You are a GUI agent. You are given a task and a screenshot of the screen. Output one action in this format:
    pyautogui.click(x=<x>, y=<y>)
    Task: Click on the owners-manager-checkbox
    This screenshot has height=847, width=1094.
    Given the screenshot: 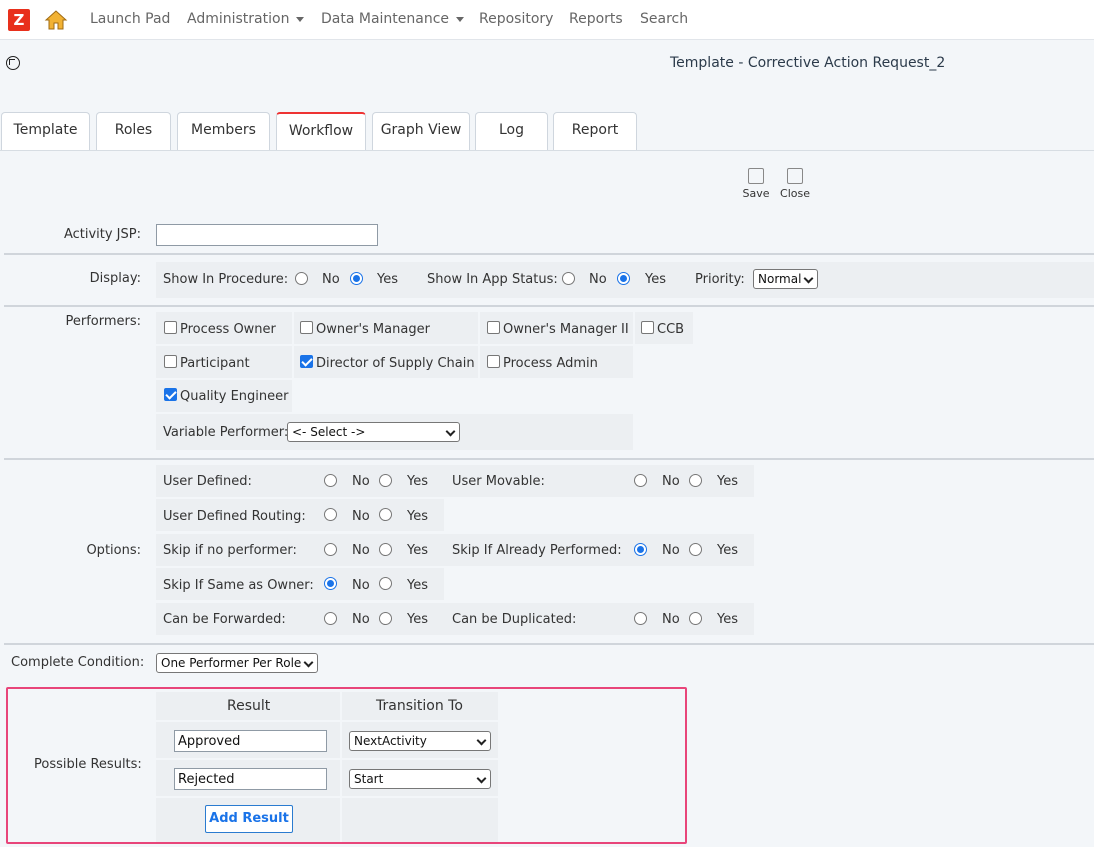 What is the action you would take?
    pyautogui.click(x=306, y=327)
    